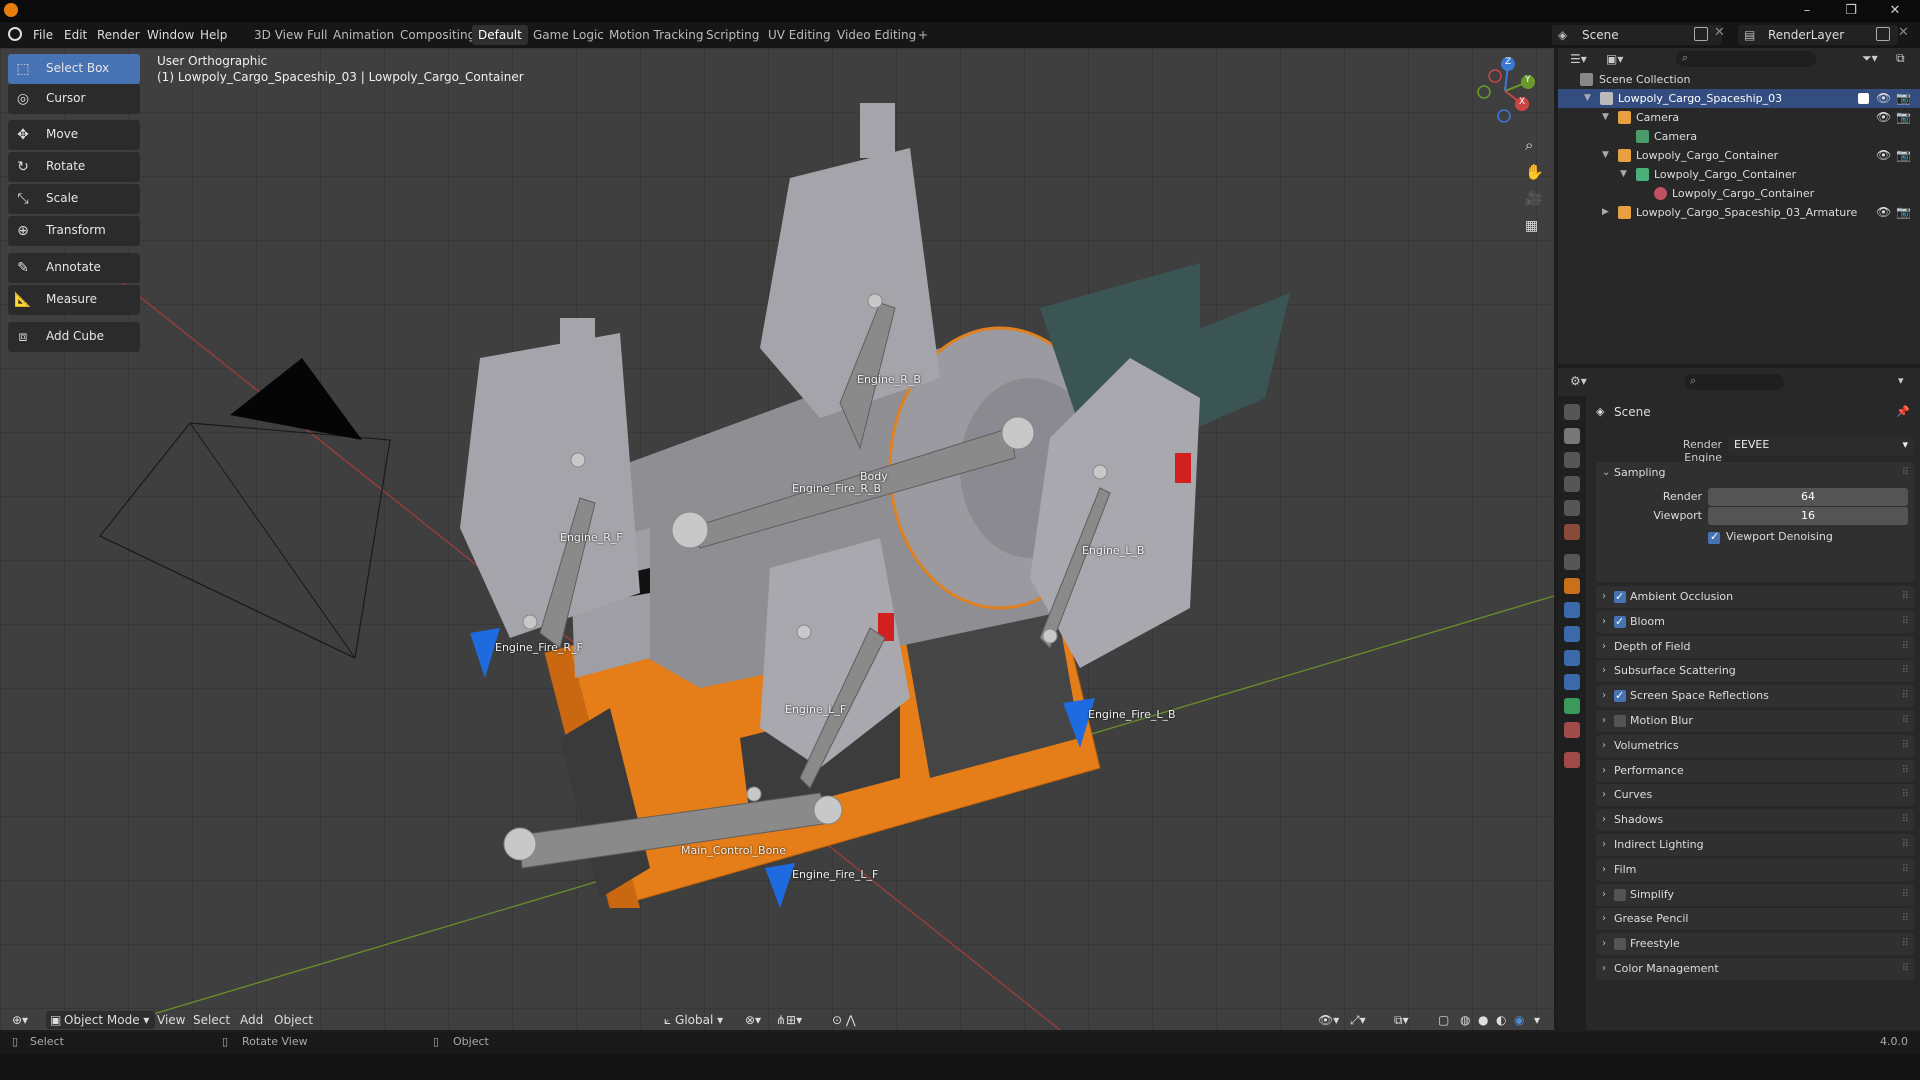 The width and height of the screenshot is (1920, 1080). I want to click on blender-menu-icon, so click(15, 34).